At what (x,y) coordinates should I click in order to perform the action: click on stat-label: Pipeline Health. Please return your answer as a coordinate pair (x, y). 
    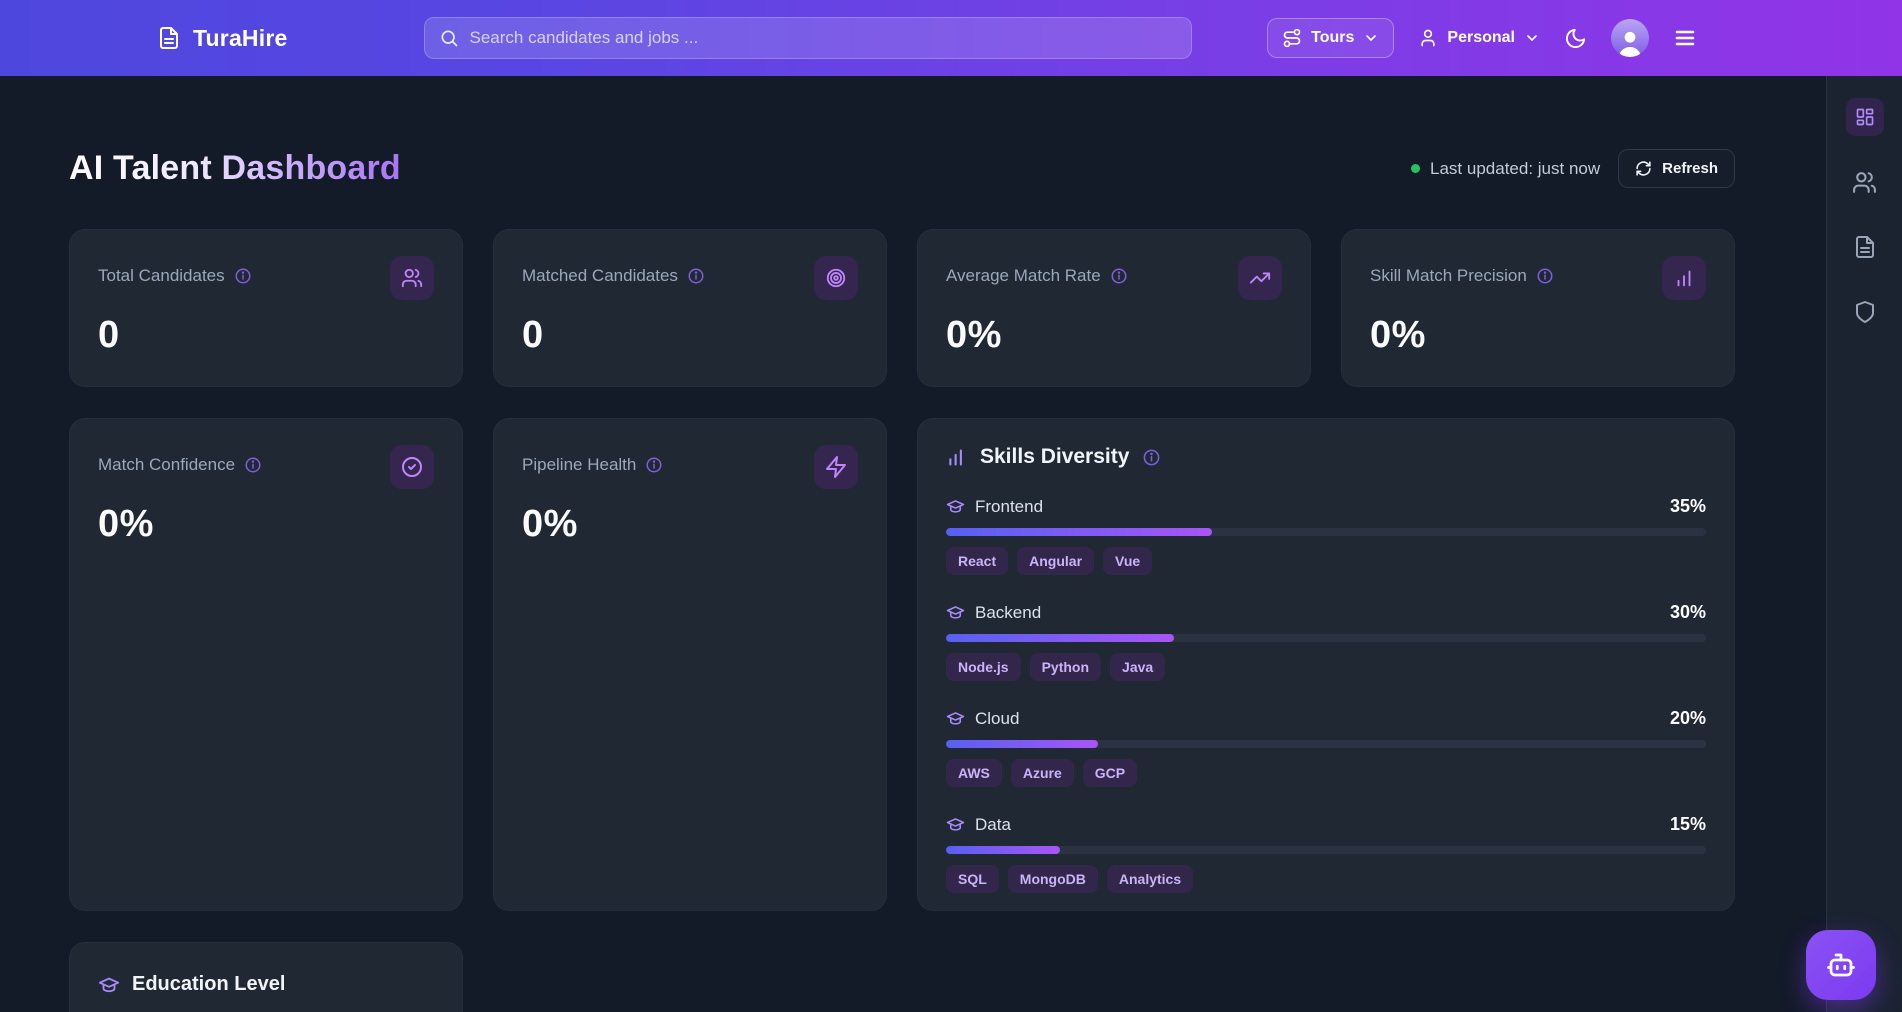
    Looking at the image, I should click on (579, 464).